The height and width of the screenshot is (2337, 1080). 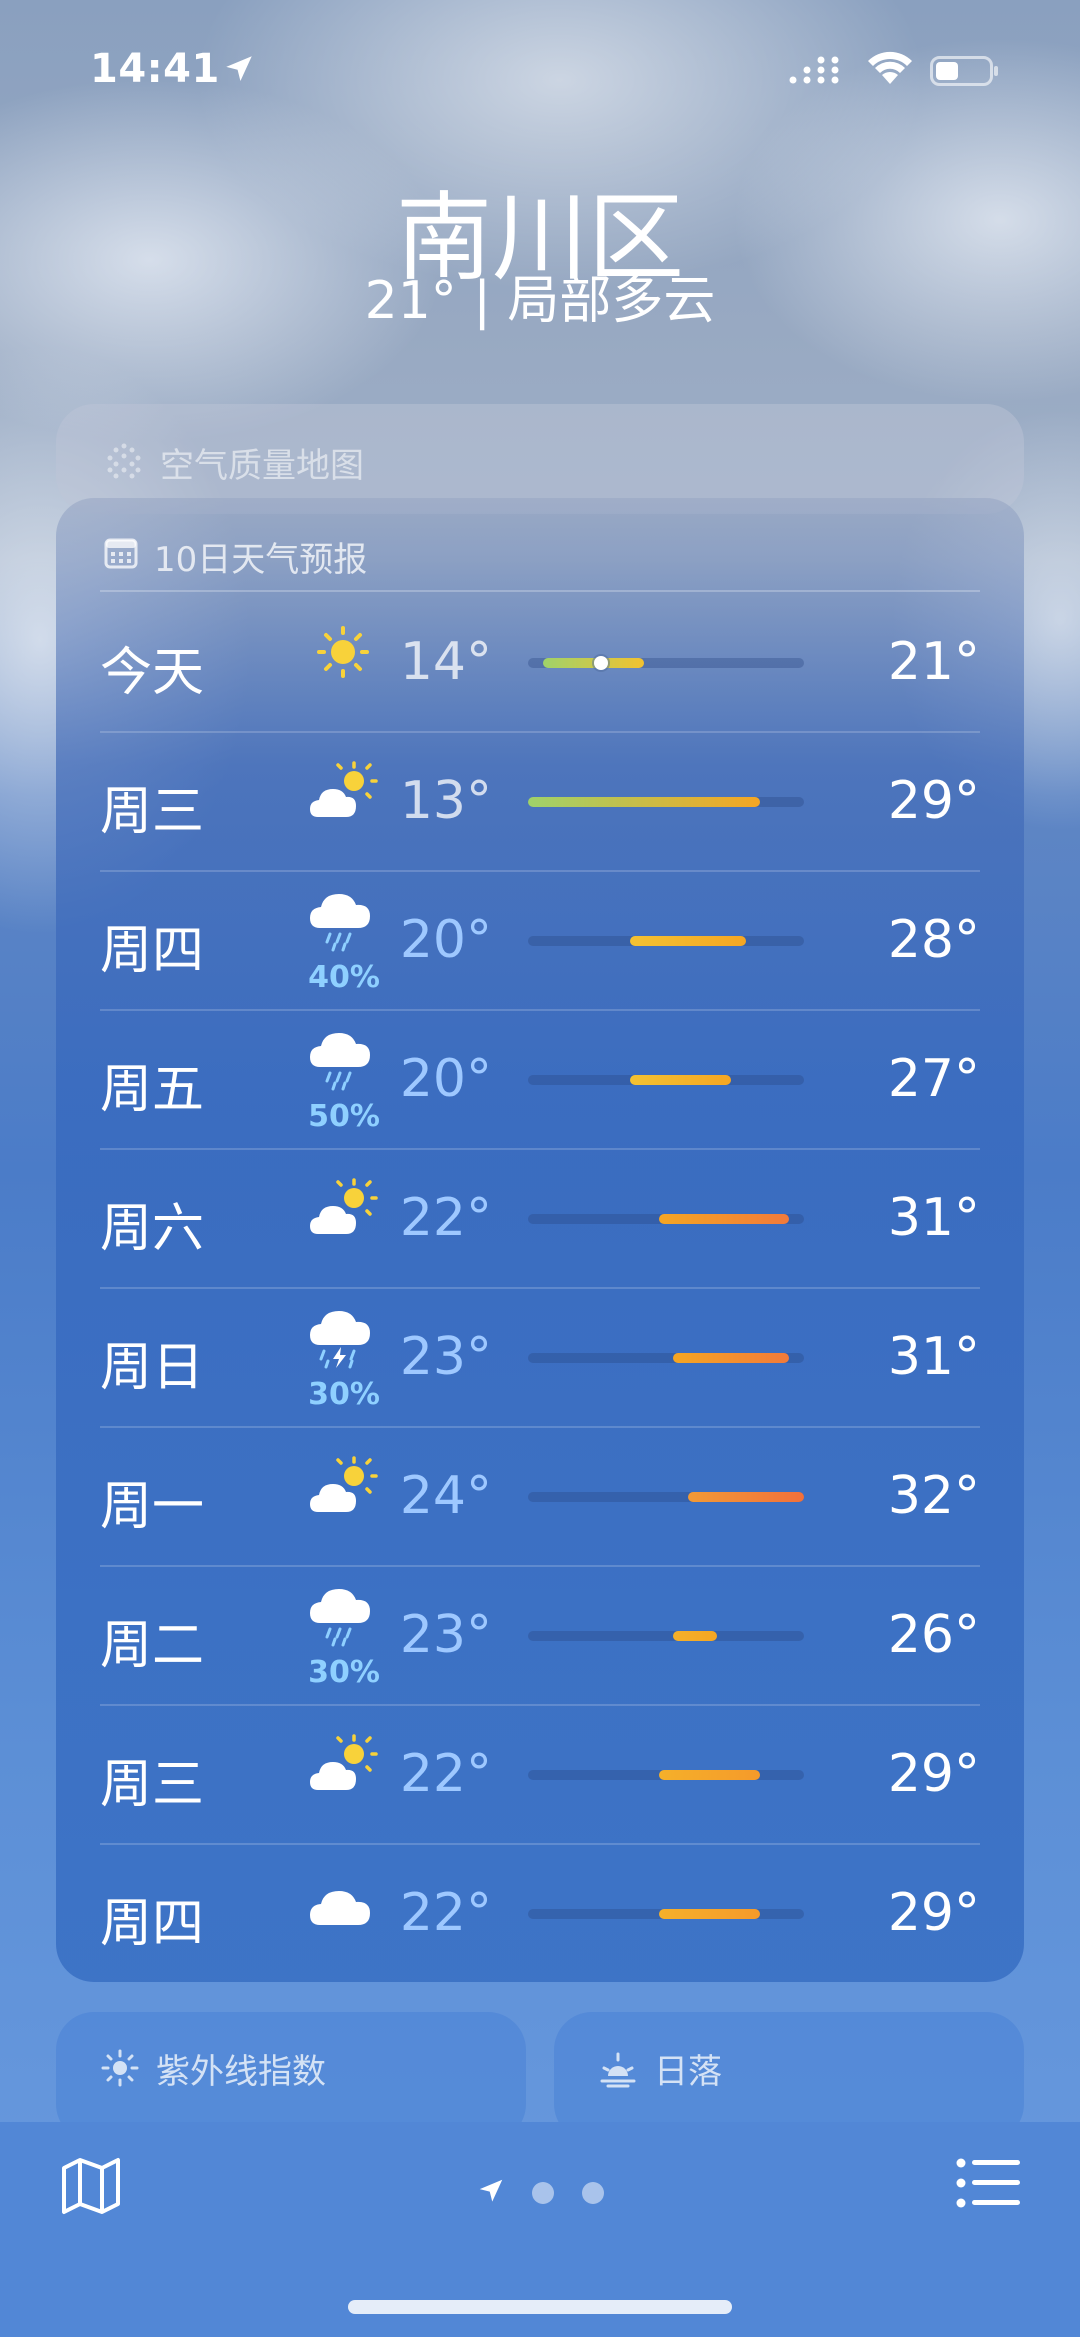 I want to click on forecast-row: 周三 22° 29°, so click(x=540, y=1773).